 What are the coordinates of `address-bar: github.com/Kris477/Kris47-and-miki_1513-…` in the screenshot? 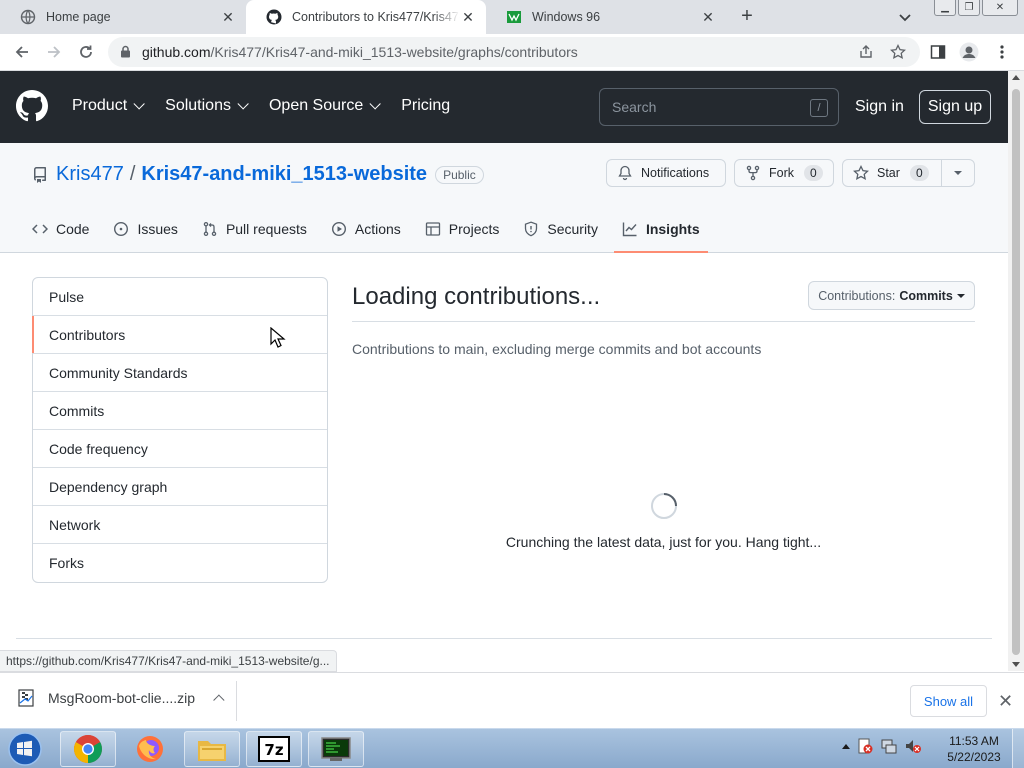 It's located at (514, 52).